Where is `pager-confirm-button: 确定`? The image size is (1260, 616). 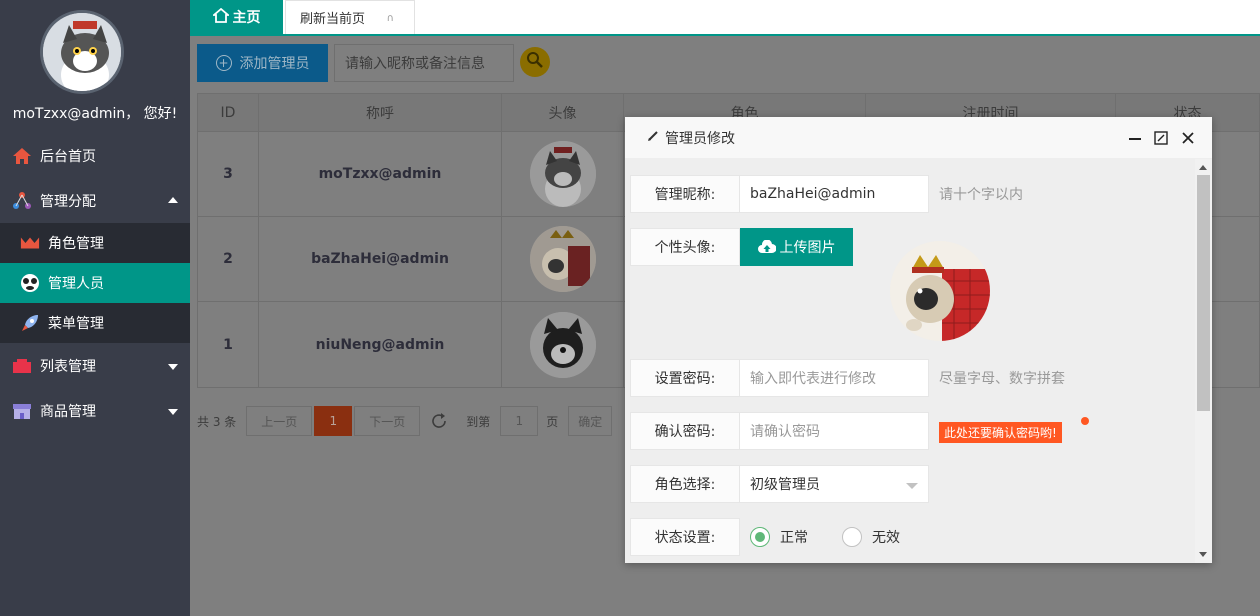
pager-confirm-button: 确定 is located at coordinates (590, 421).